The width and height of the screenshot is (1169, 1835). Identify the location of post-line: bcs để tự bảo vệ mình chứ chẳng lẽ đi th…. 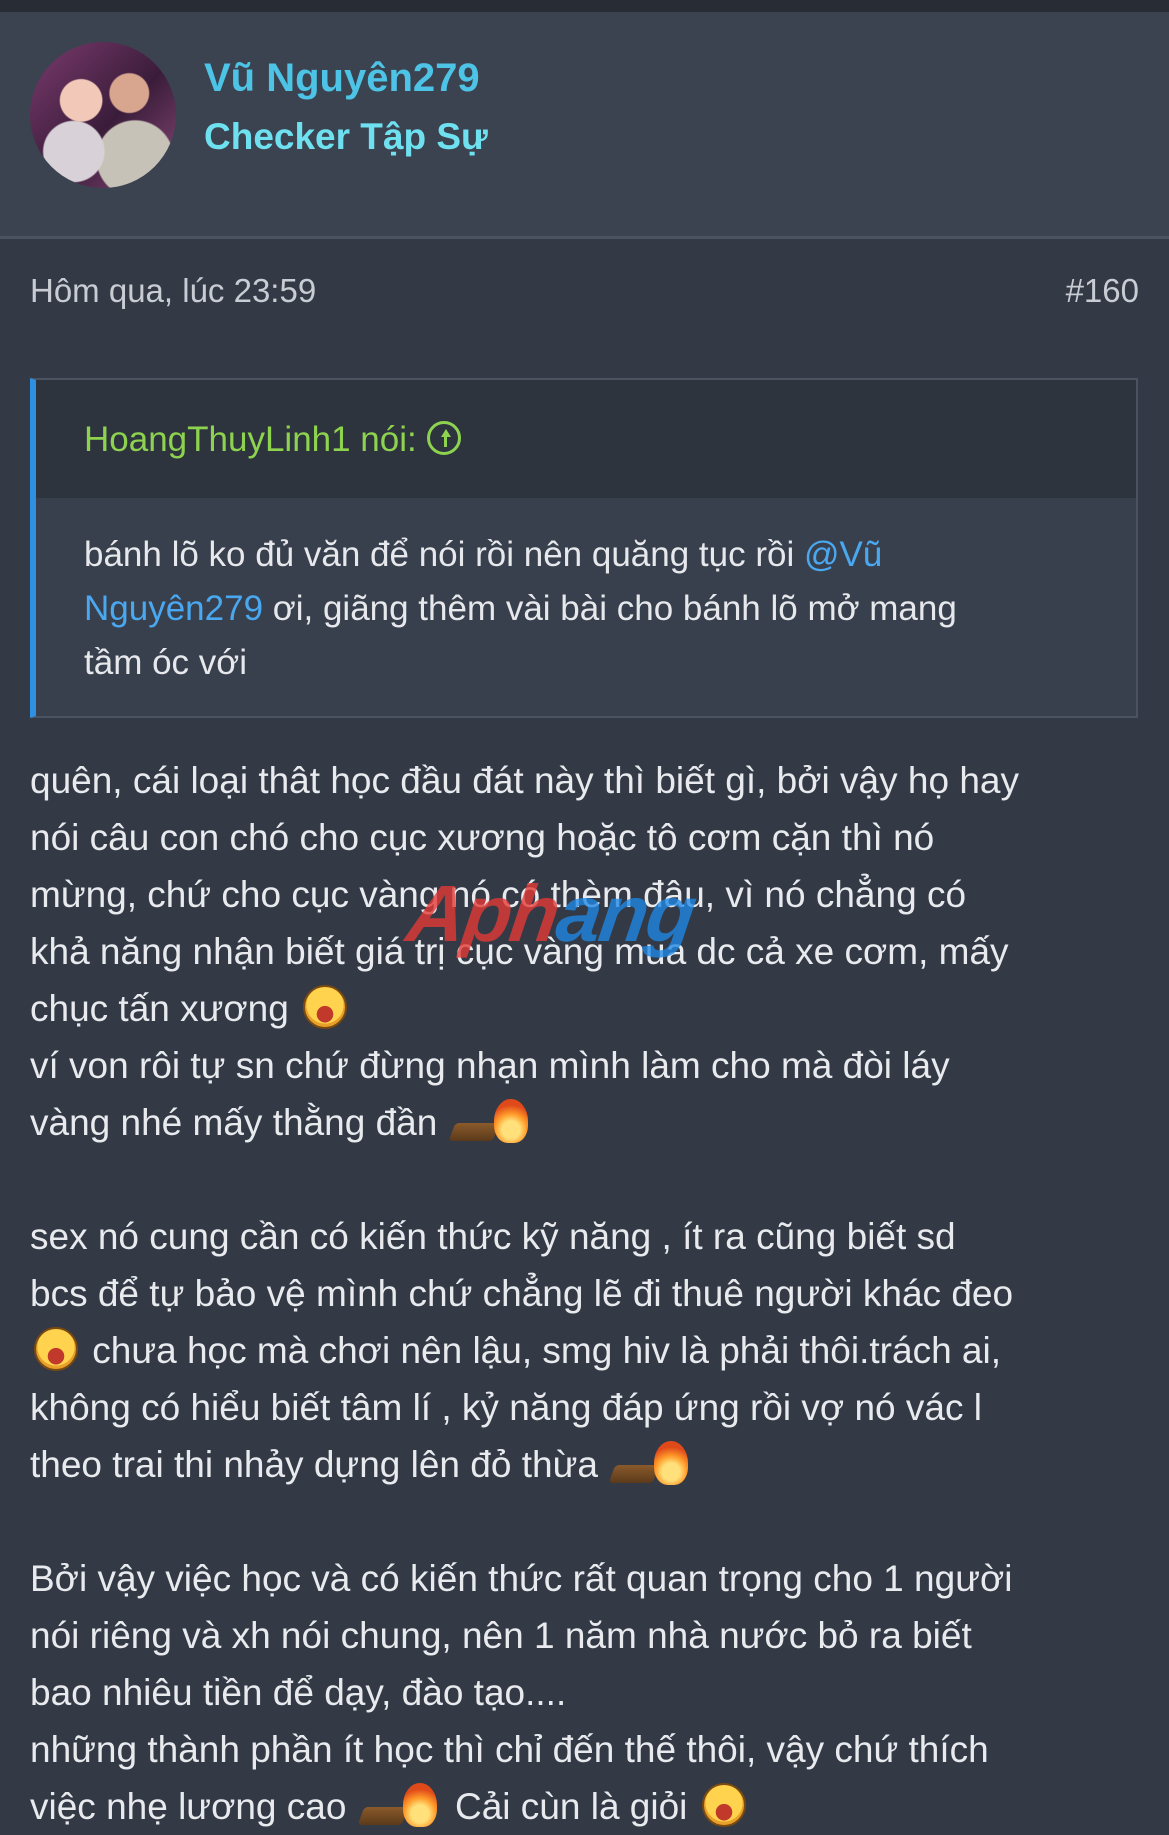
(522, 1293).